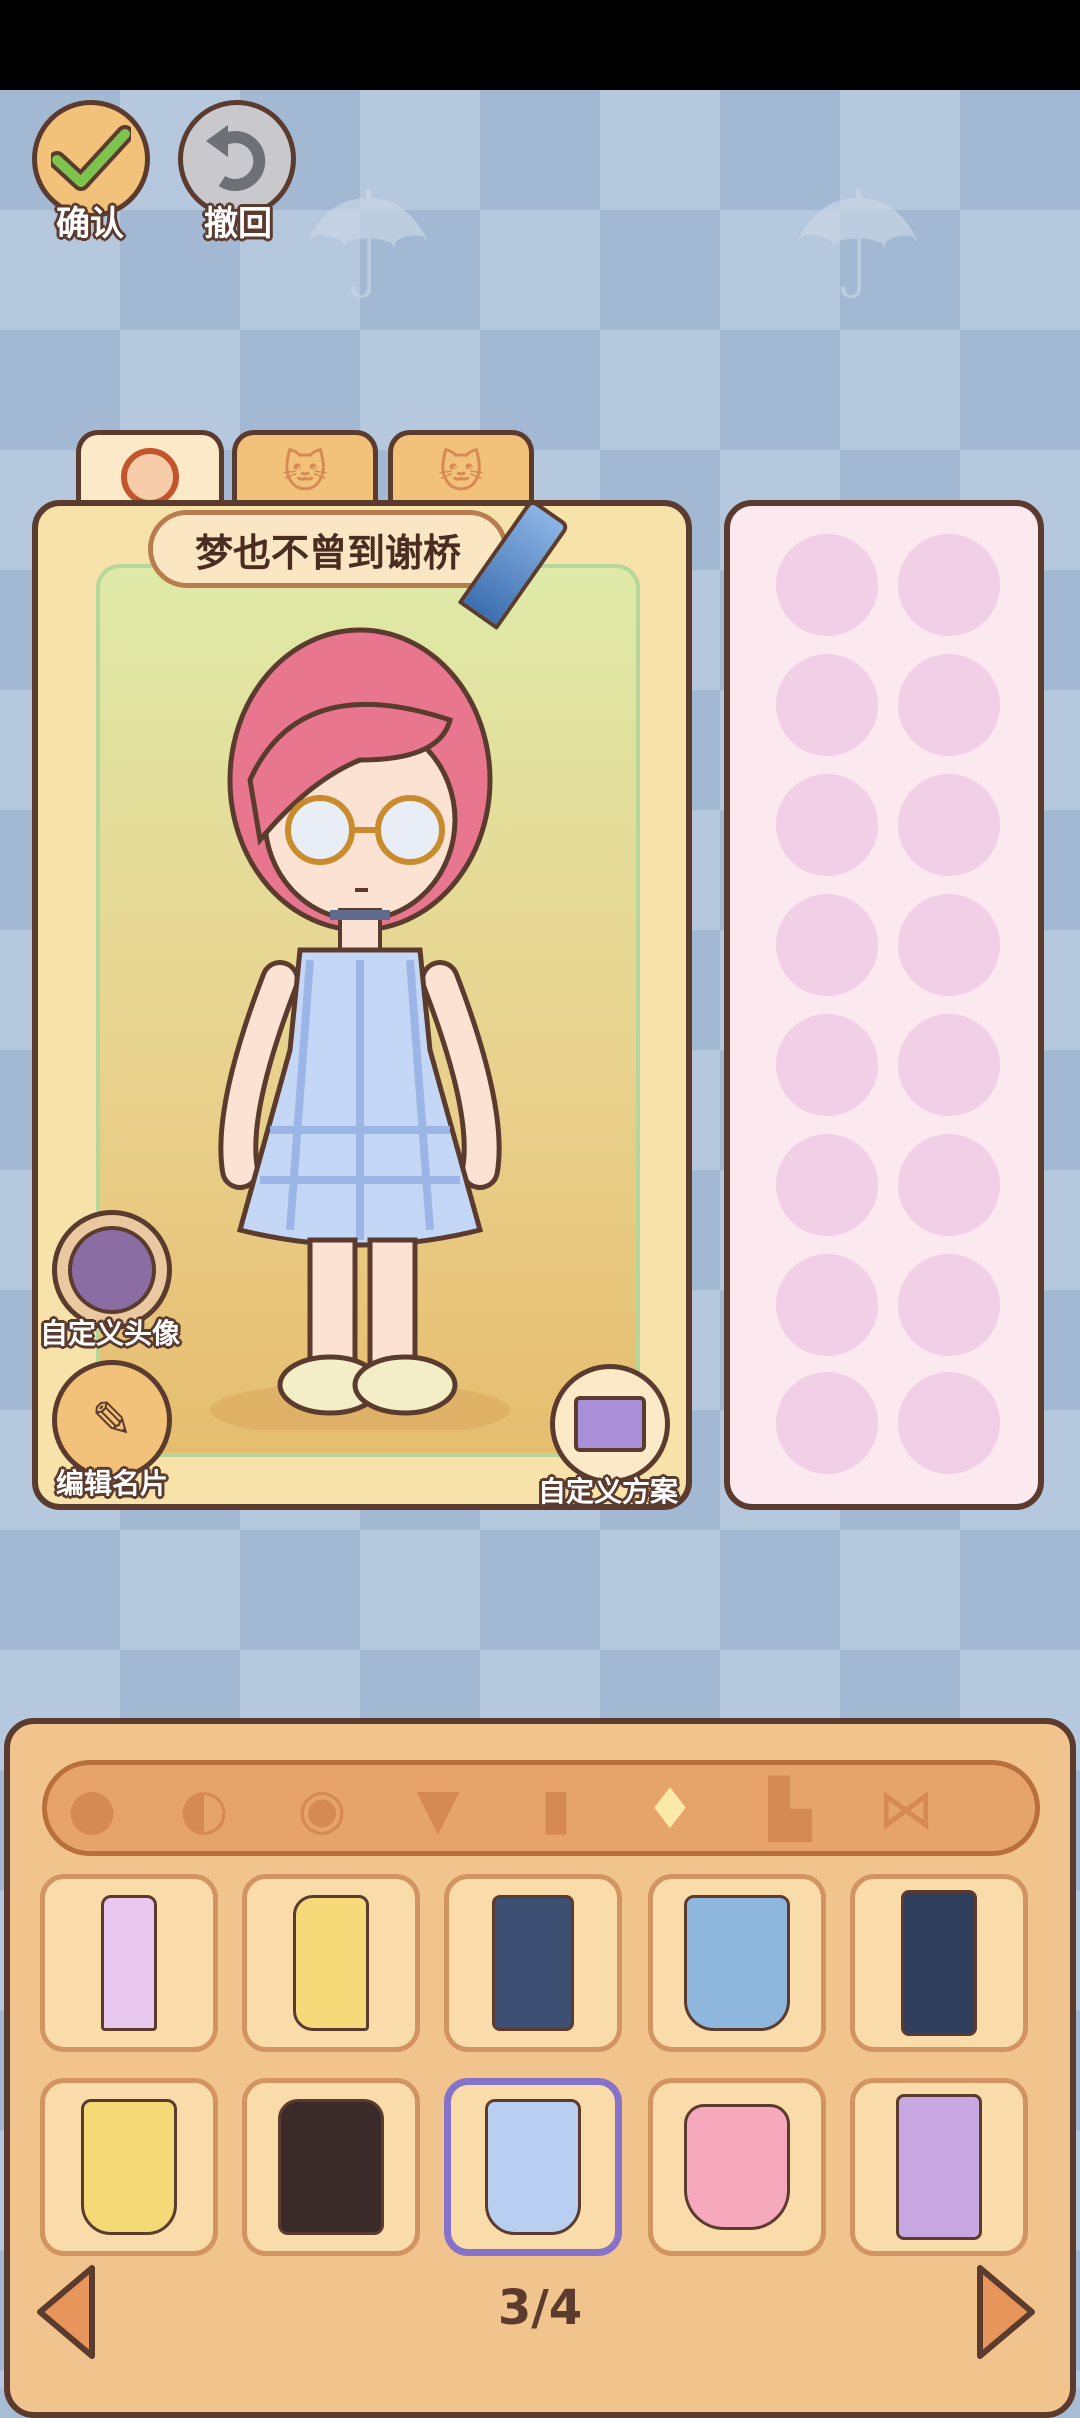 The width and height of the screenshot is (1080, 2418). I want to click on category-shoes: ▙, so click(790, 1809).